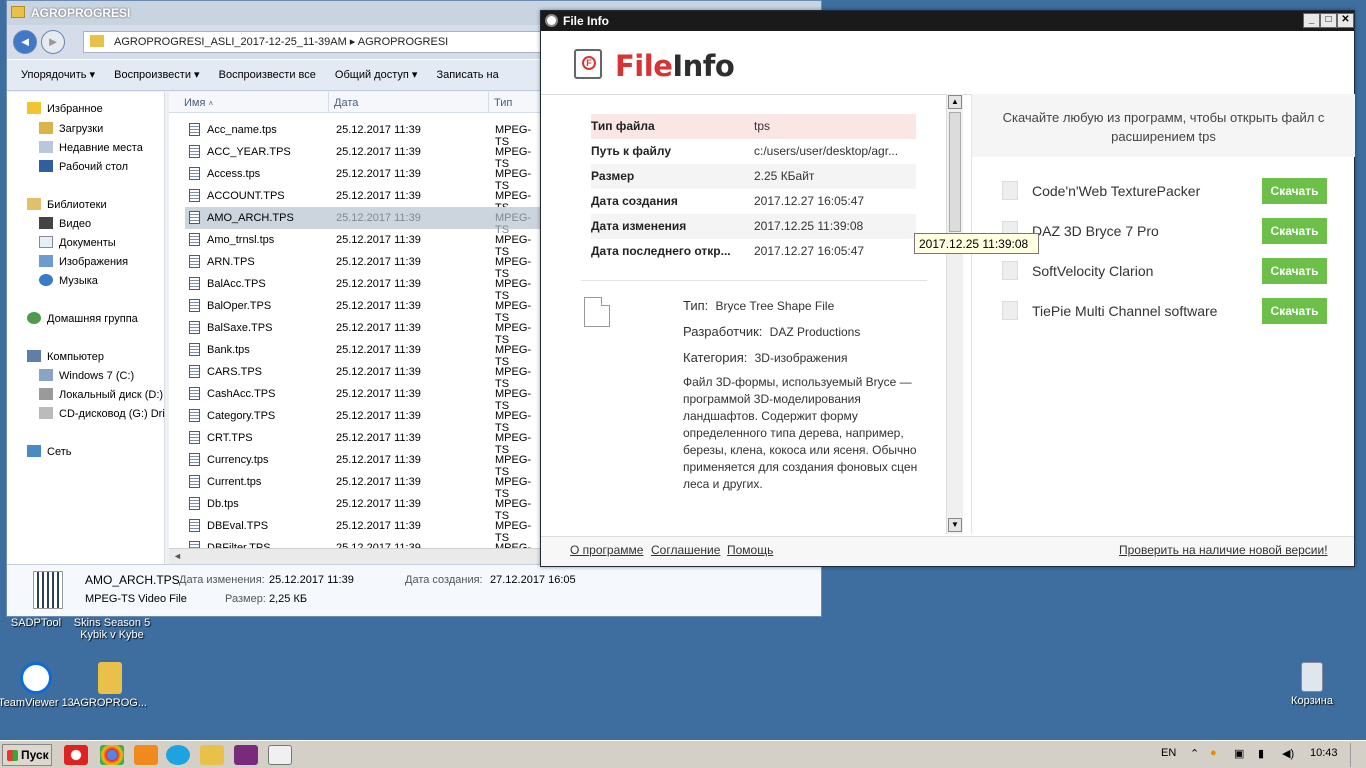 The width and height of the screenshot is (1366, 768). What do you see at coordinates (685, 550) in the screenshot?
I see `agreement-link: Соглашение` at bounding box center [685, 550].